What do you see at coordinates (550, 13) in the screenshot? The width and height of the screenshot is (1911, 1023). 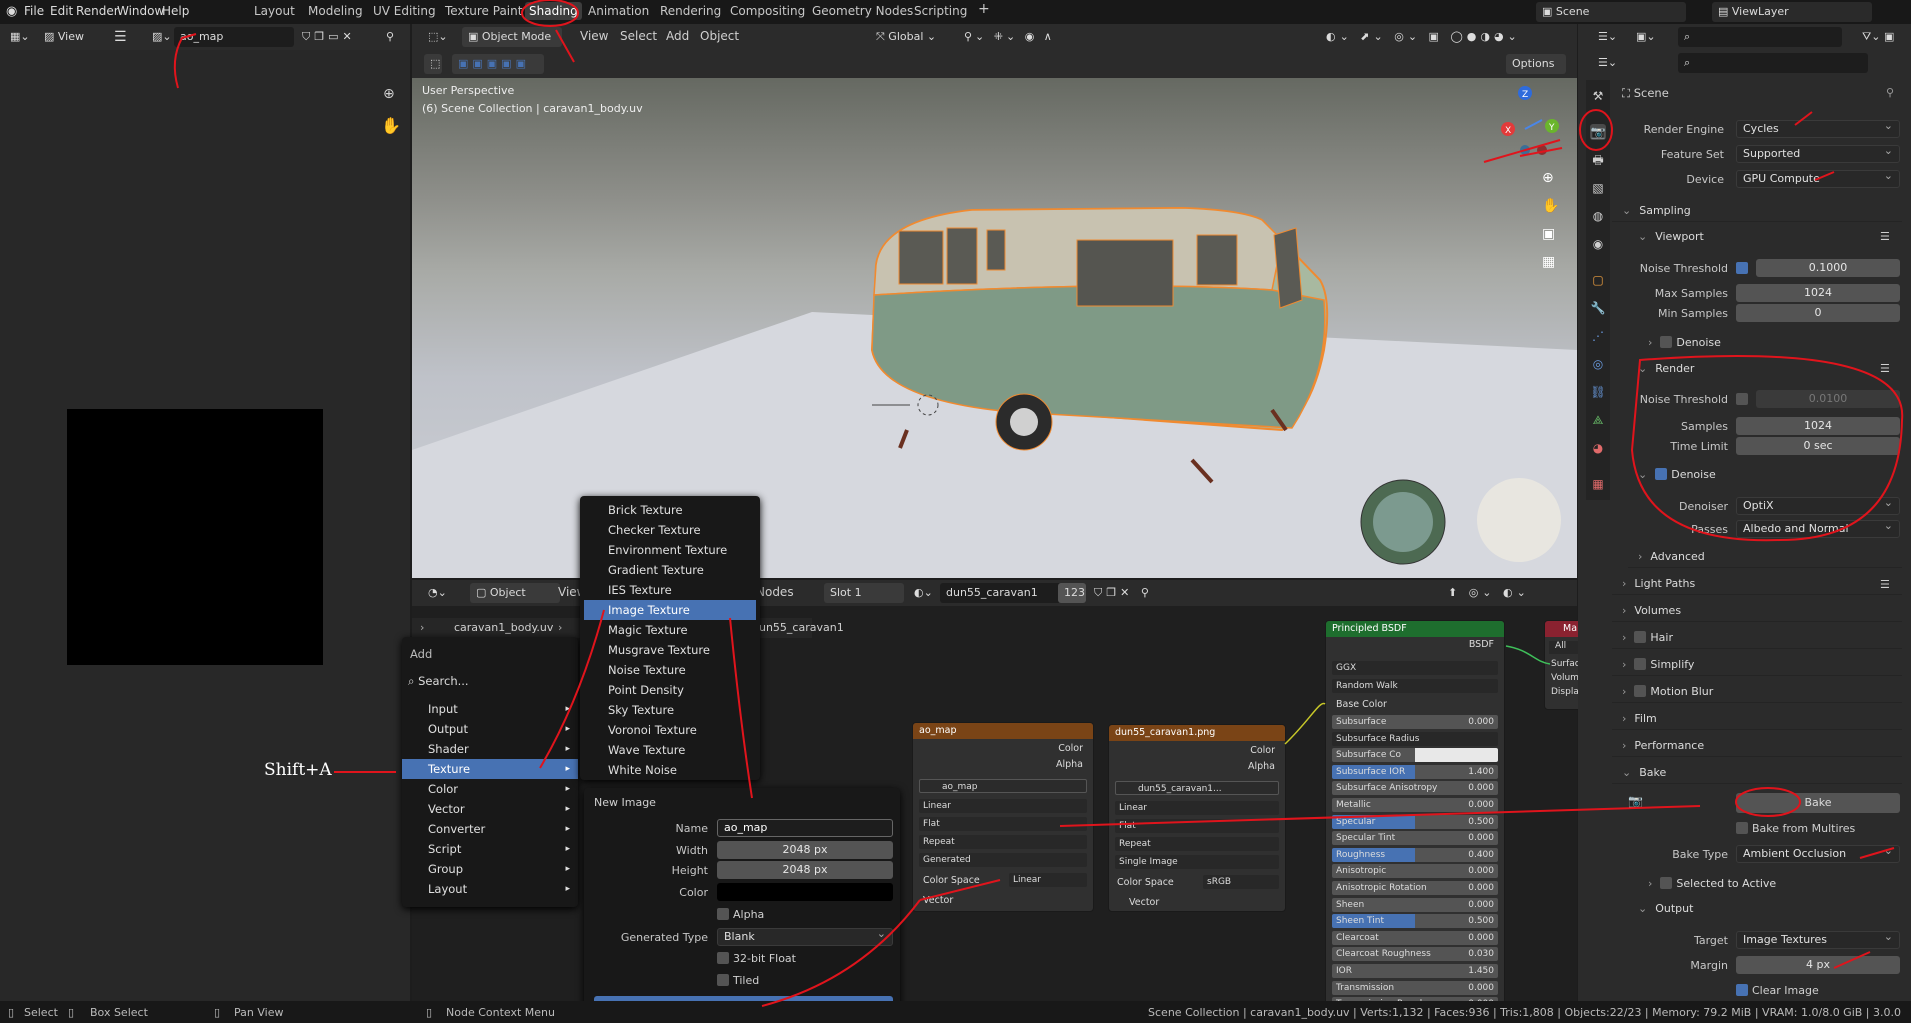 I see `annotation-circle-shading` at bounding box center [550, 13].